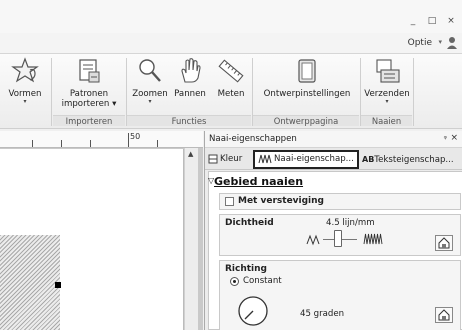 This screenshot has width=462, height=330. Describe the element at coordinates (281, 201) in the screenshot. I see `reinforcement-label: Met versteviging` at that location.